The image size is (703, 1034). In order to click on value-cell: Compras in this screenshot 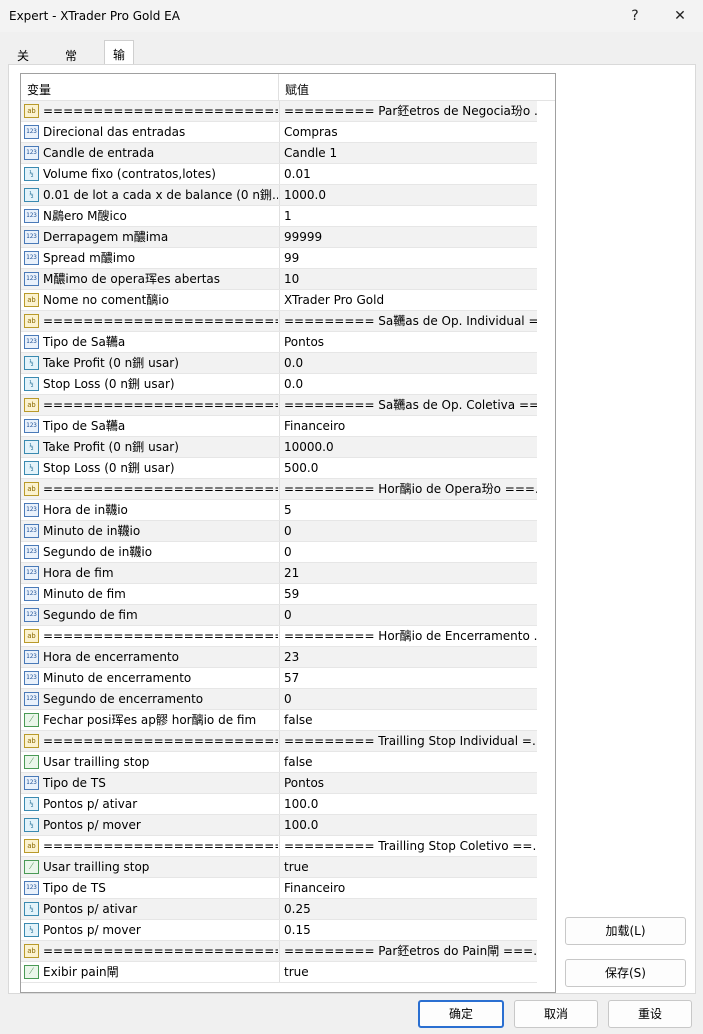, I will do `click(408, 132)`.